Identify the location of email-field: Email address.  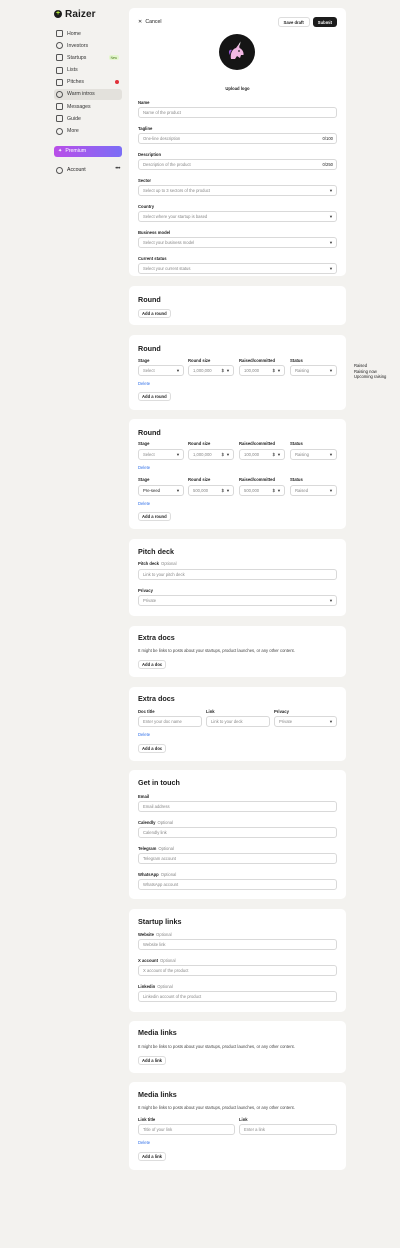
(237, 806).